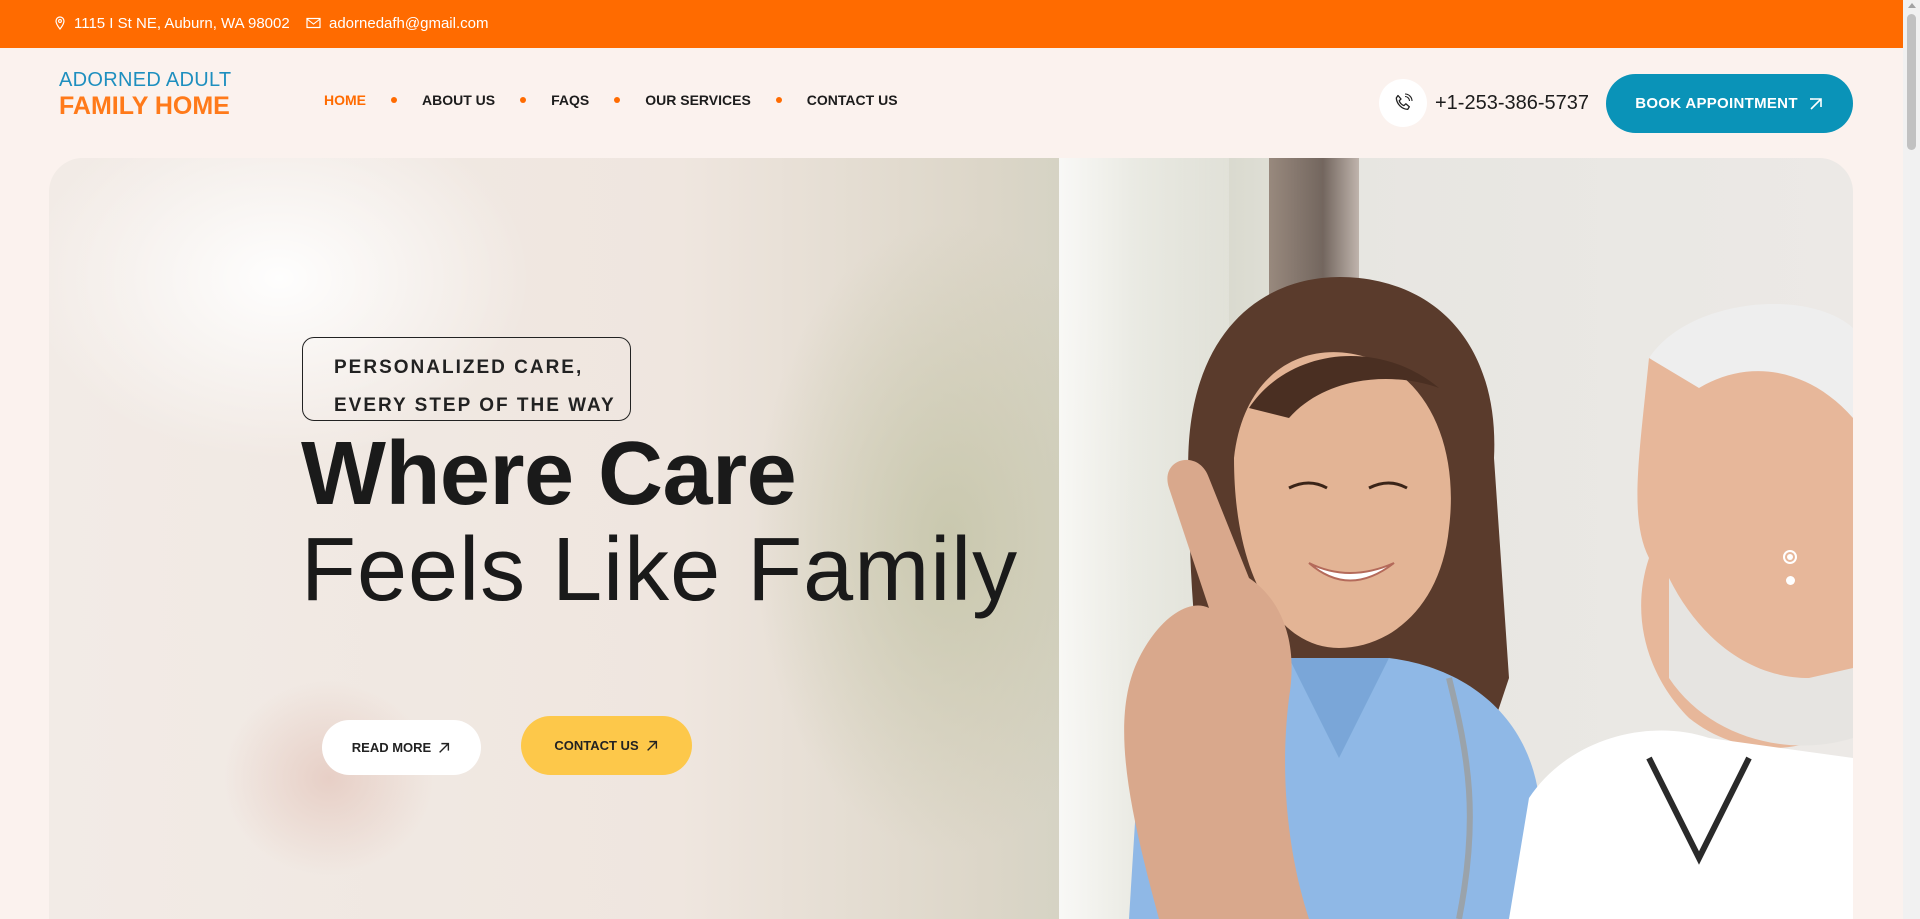  What do you see at coordinates (182, 23) in the screenshot?
I see `address-text: 1115 I St NE, Auburn, WA 98002` at bounding box center [182, 23].